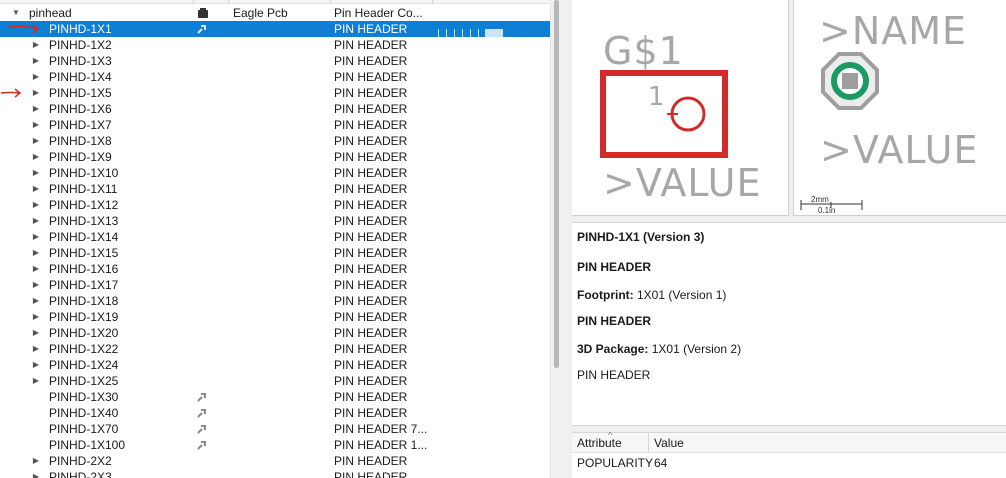 This screenshot has width=1006, height=478. I want to click on tree-row-name: PINHD-1X10, so click(84, 173).